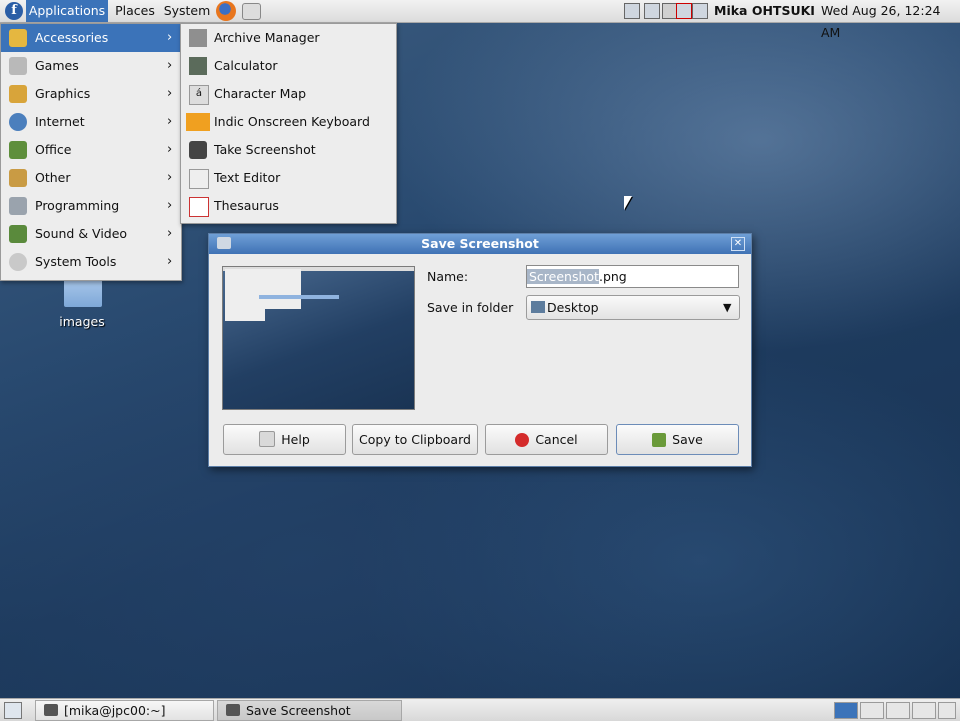  What do you see at coordinates (91, 234) in the screenshot?
I see `menu-item-sound-video: Sound & Video ›` at bounding box center [91, 234].